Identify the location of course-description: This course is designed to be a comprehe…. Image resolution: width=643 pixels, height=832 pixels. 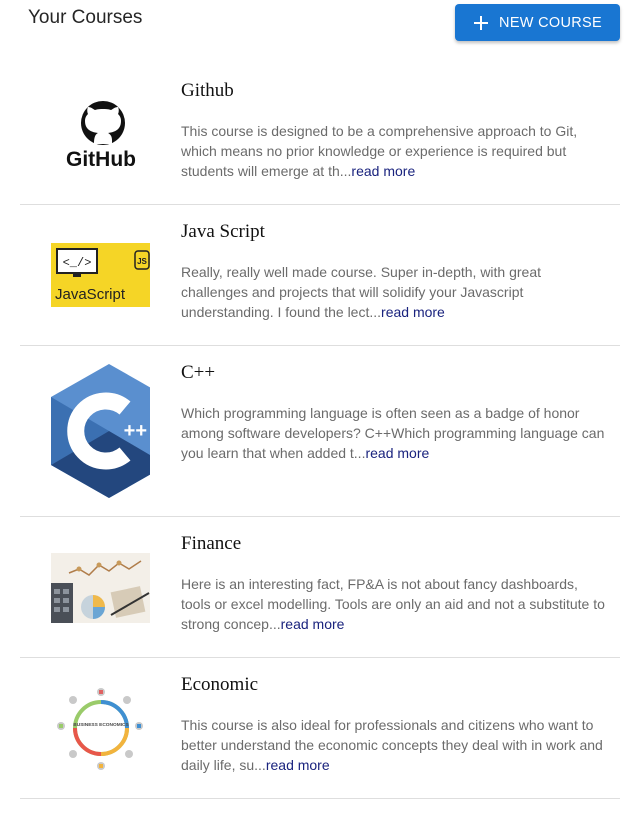
(393, 151).